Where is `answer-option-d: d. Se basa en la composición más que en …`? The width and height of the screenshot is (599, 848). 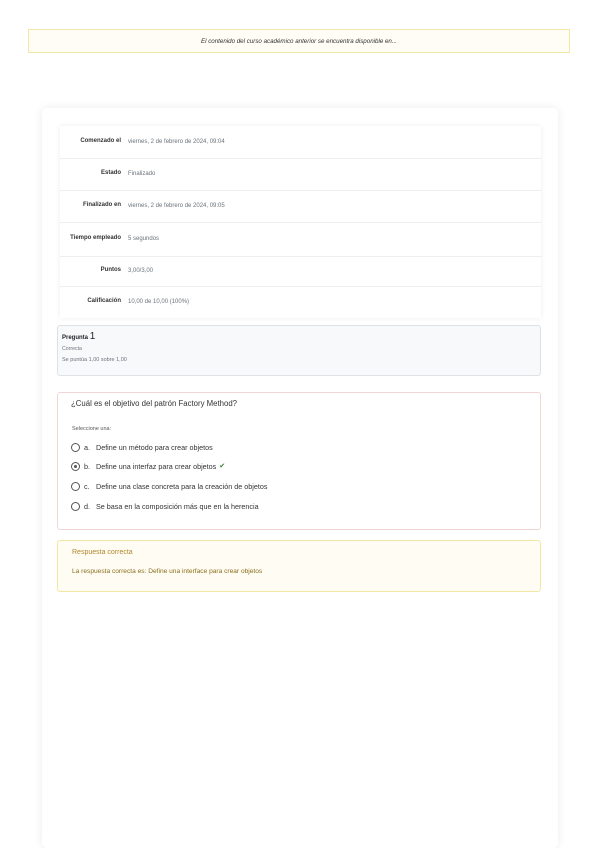 answer-option-d: d. Se basa en la composición más que en … is located at coordinates (165, 506).